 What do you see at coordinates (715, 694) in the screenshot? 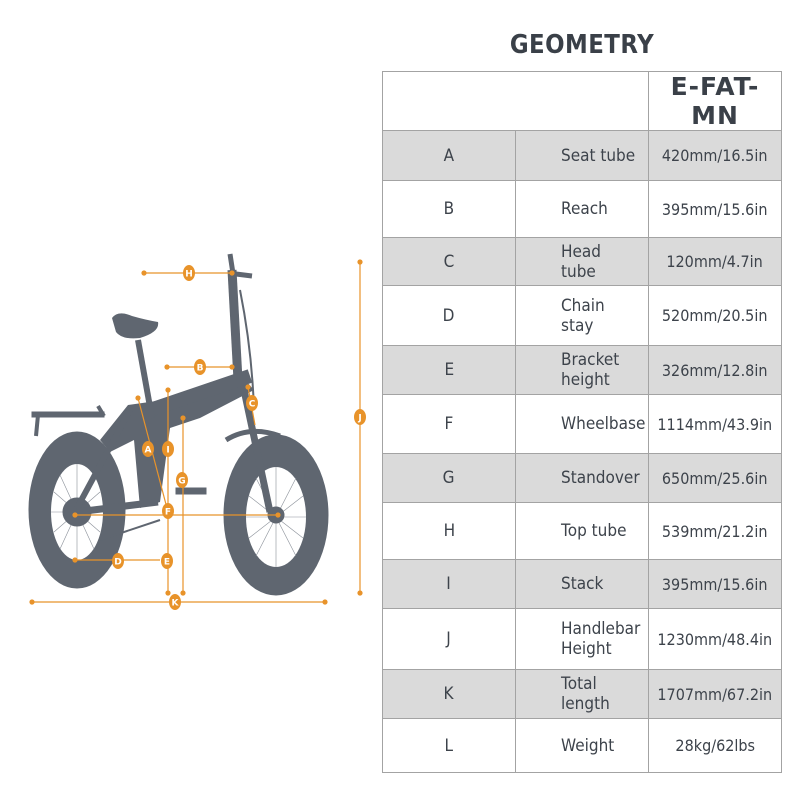
I see `row-value: 1707mm/67.2in` at bounding box center [715, 694].